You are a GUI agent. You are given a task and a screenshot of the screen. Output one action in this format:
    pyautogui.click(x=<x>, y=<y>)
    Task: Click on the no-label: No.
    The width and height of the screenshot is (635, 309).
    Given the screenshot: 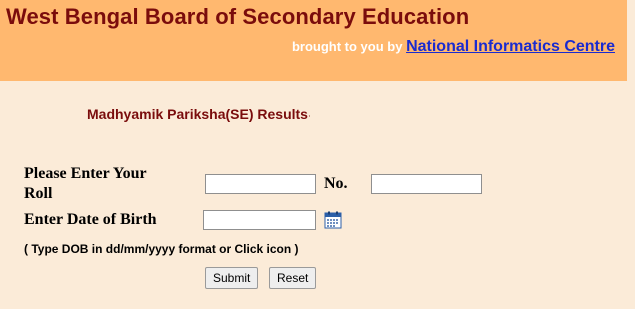 What is the action you would take?
    pyautogui.click(x=336, y=183)
    